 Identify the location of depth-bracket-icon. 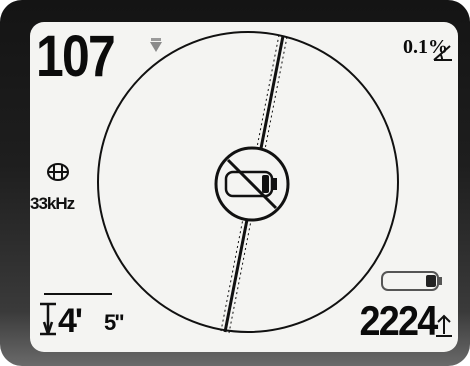
(48, 319).